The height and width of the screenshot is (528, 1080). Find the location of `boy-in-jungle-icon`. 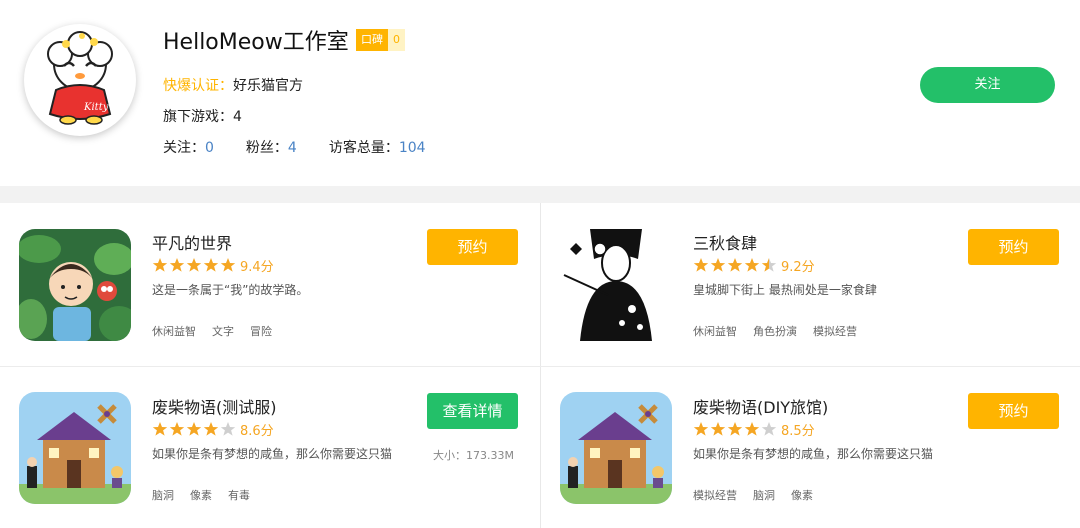

boy-in-jungle-icon is located at coordinates (75, 285).